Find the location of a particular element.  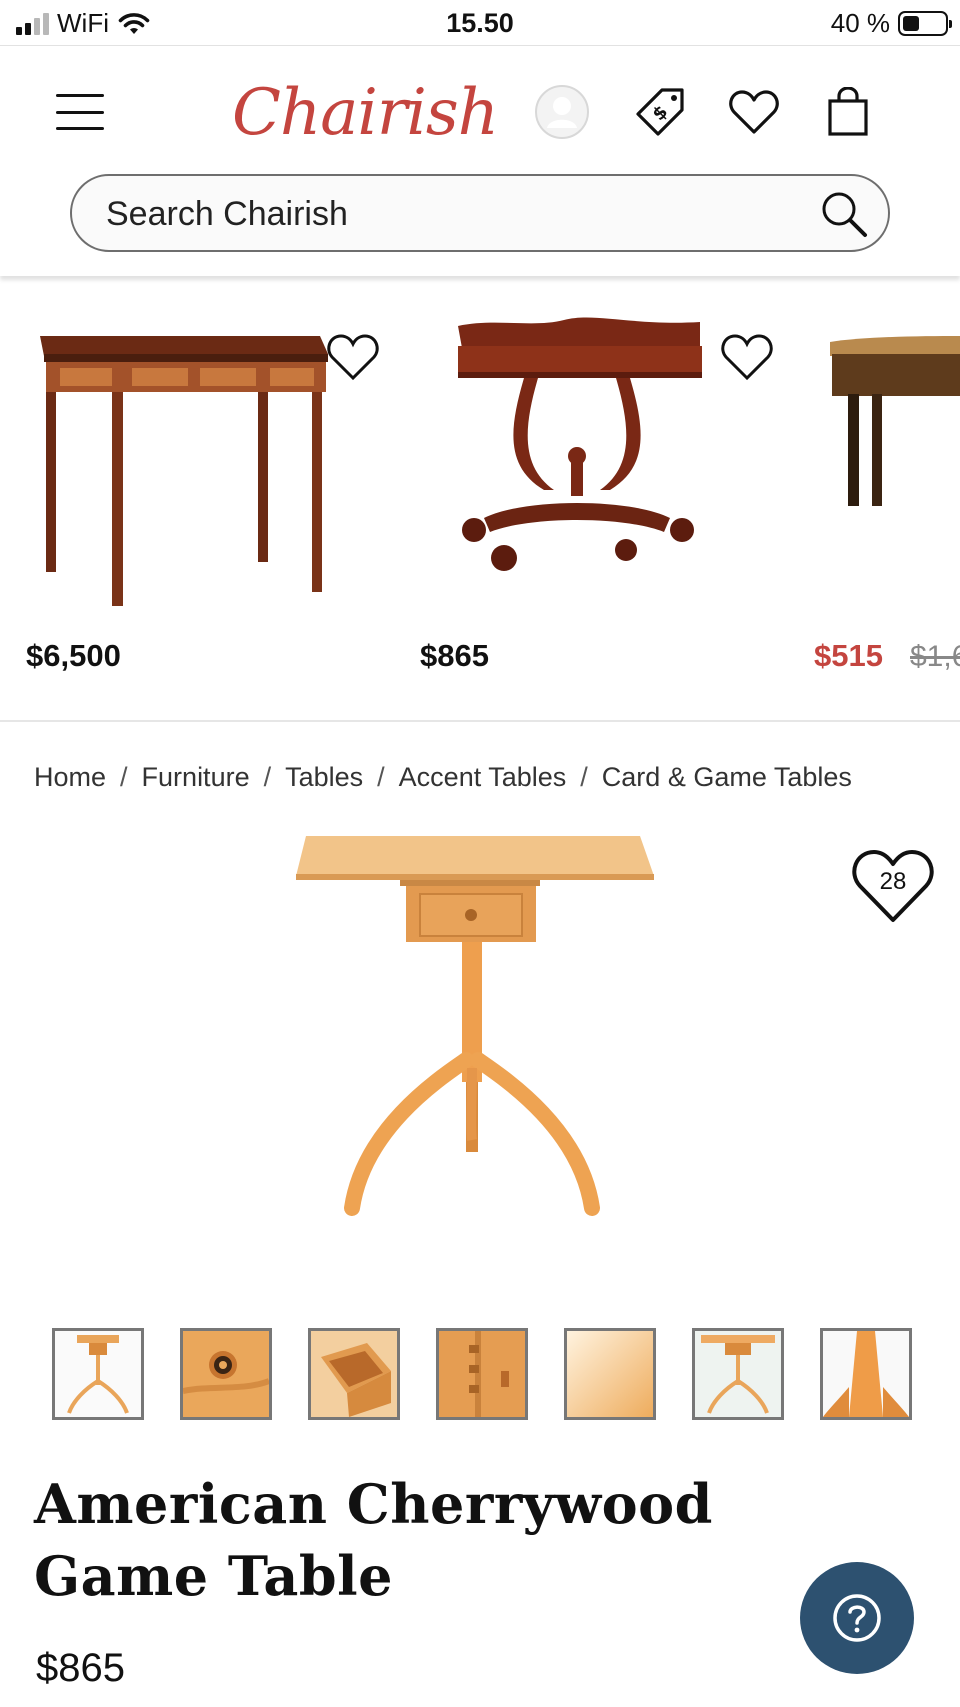

status-right: 40 % is located at coordinates (891, 23).